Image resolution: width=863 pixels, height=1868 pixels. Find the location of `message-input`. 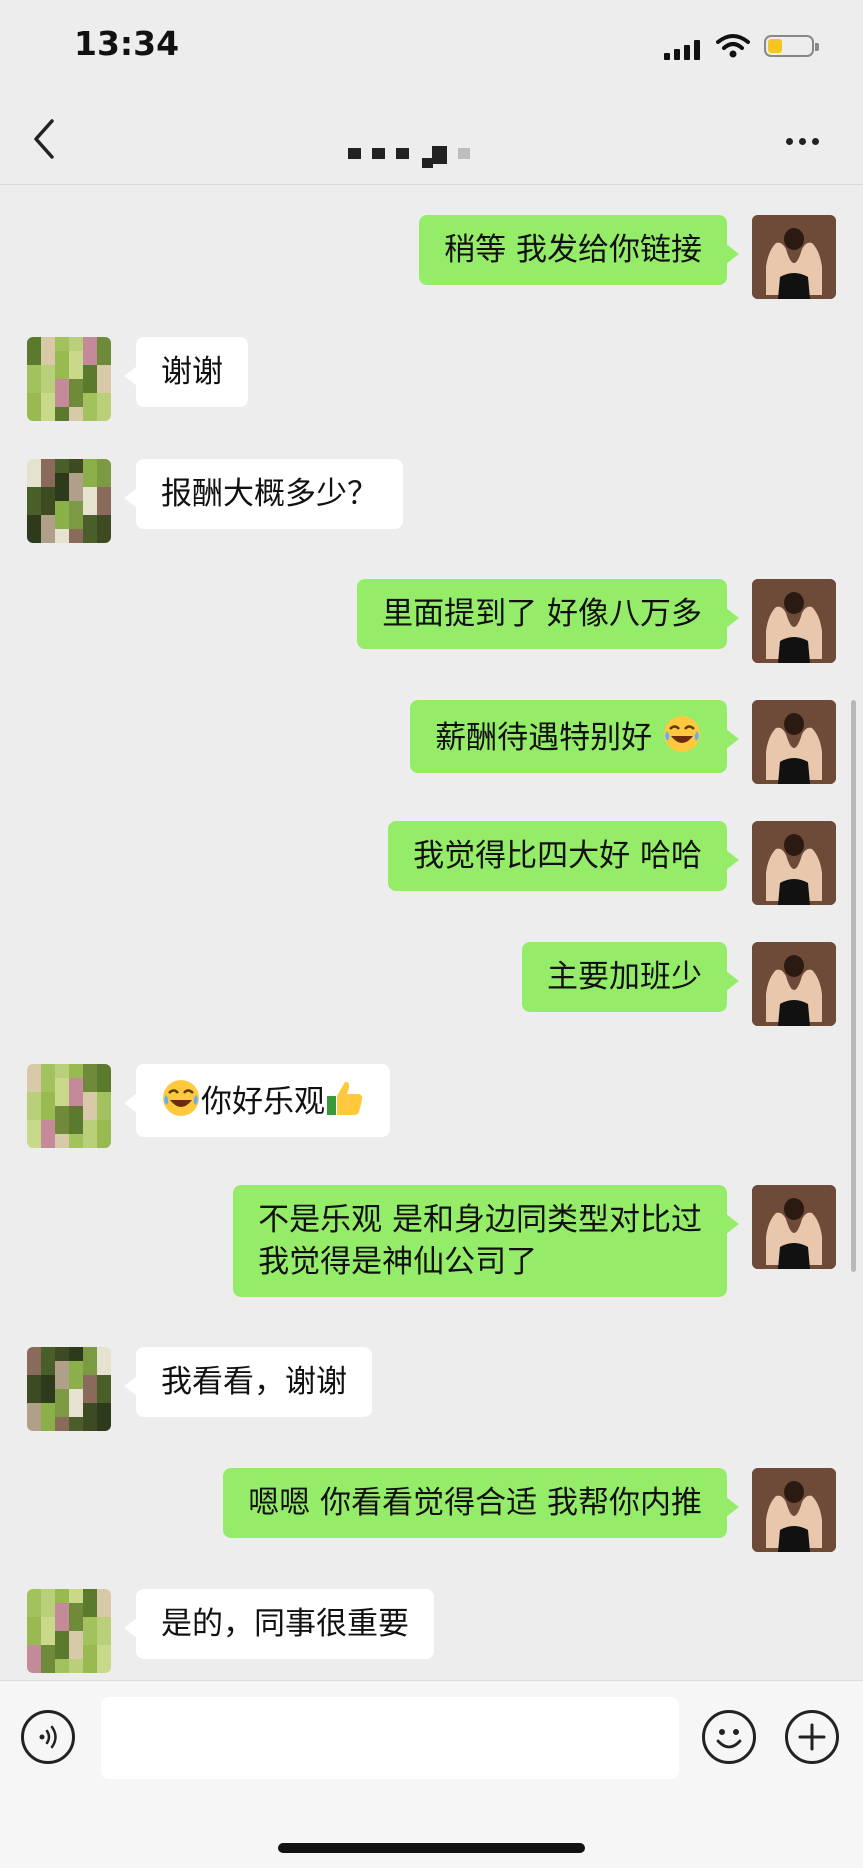

message-input is located at coordinates (390, 1738).